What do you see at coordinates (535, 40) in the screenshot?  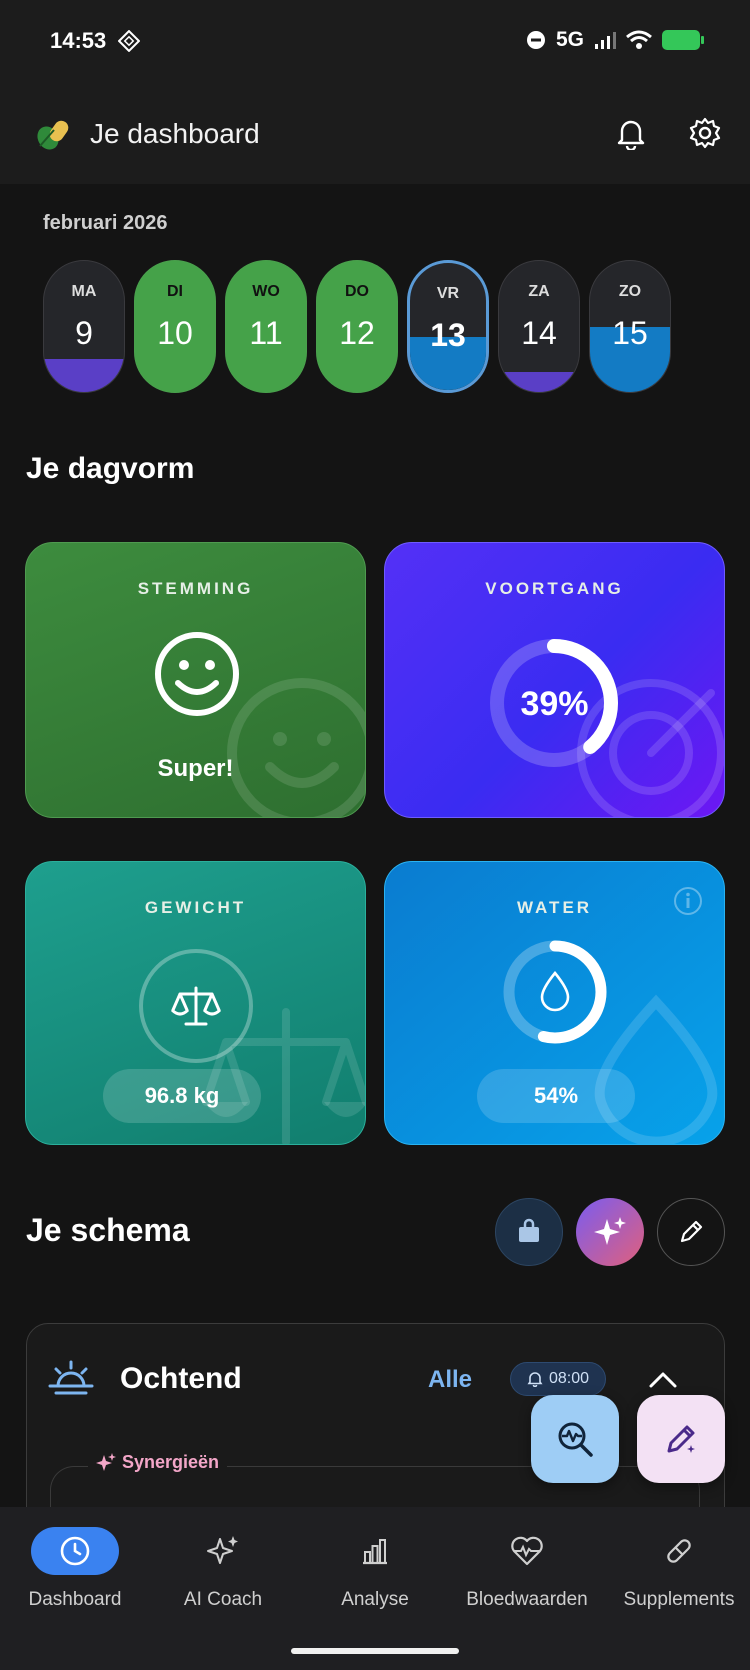 I see `do-not-disturb-icon` at bounding box center [535, 40].